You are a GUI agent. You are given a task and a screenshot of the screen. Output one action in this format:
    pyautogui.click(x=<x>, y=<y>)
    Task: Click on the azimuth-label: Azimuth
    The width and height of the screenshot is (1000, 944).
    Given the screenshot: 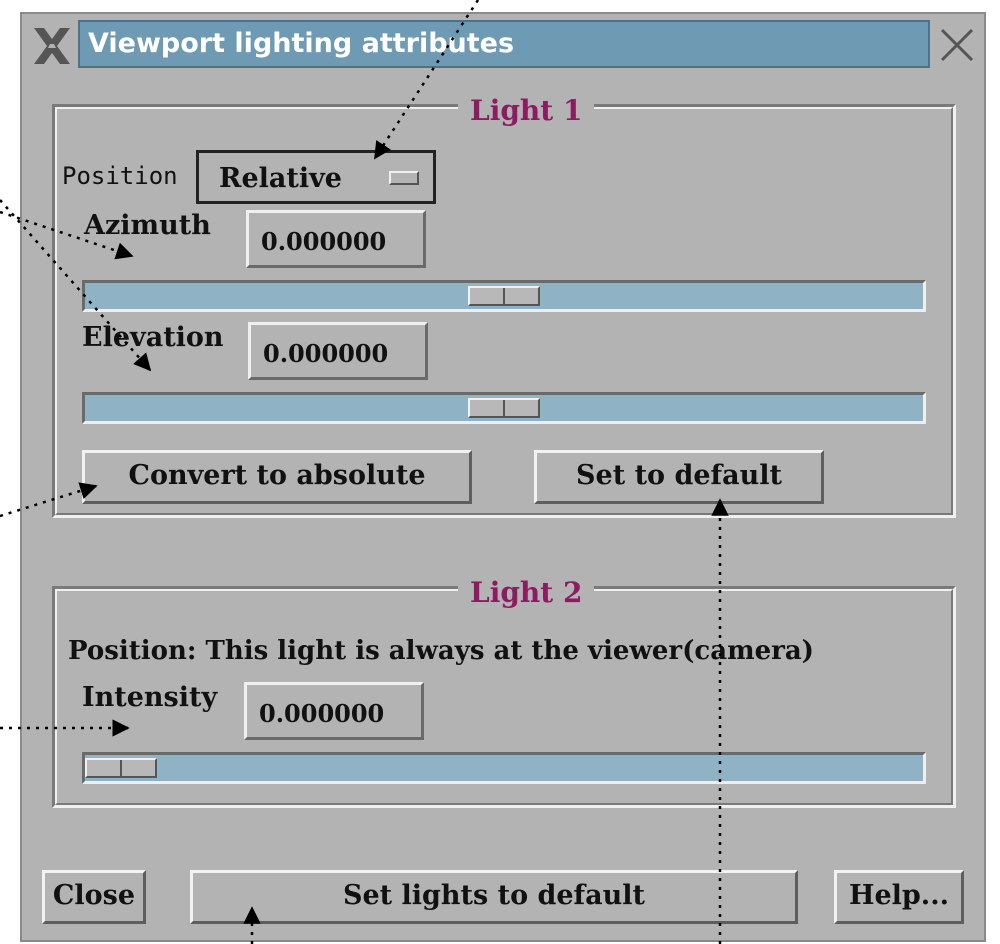 What is the action you would take?
    pyautogui.click(x=147, y=225)
    